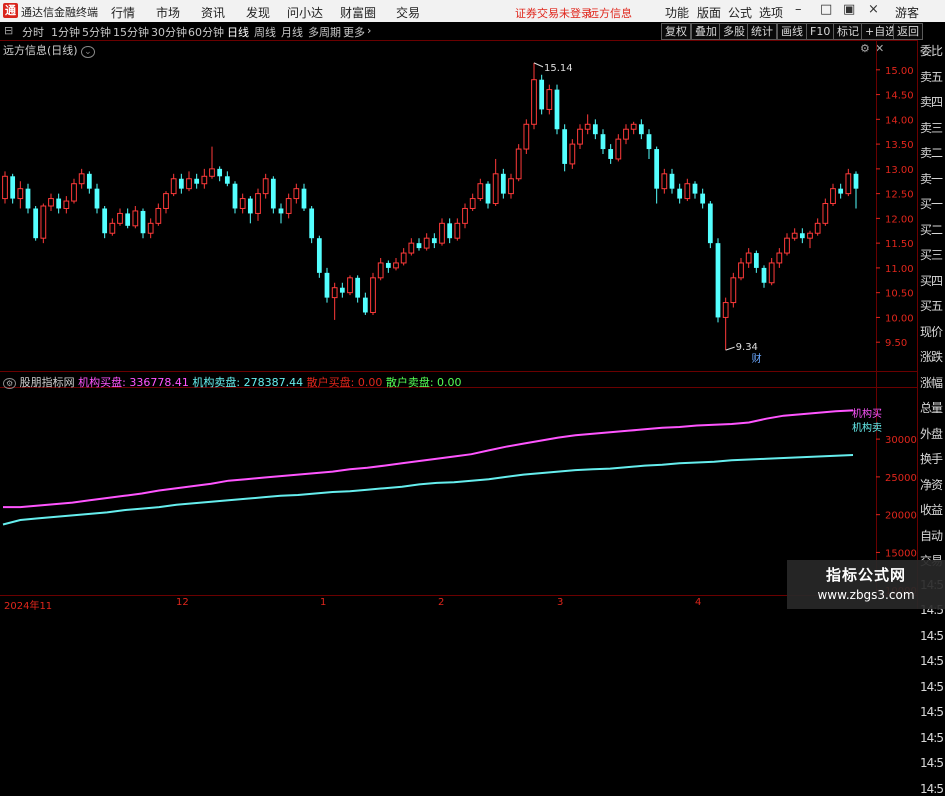  Describe the element at coordinates (47, 382) in the screenshot. I see `indicator-name: 股朋指标网` at that location.